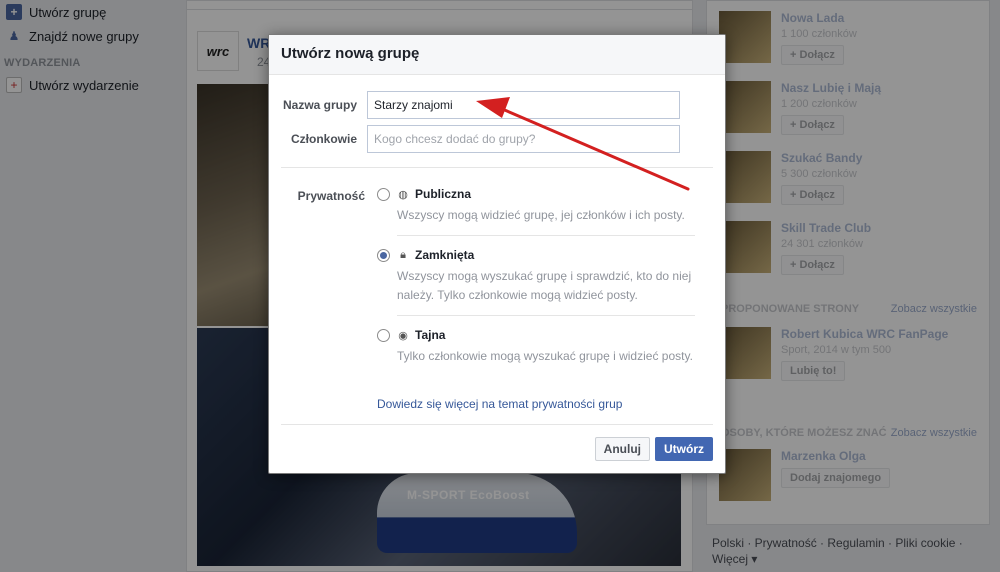  I want to click on cancel-button: Anuluj, so click(622, 449).